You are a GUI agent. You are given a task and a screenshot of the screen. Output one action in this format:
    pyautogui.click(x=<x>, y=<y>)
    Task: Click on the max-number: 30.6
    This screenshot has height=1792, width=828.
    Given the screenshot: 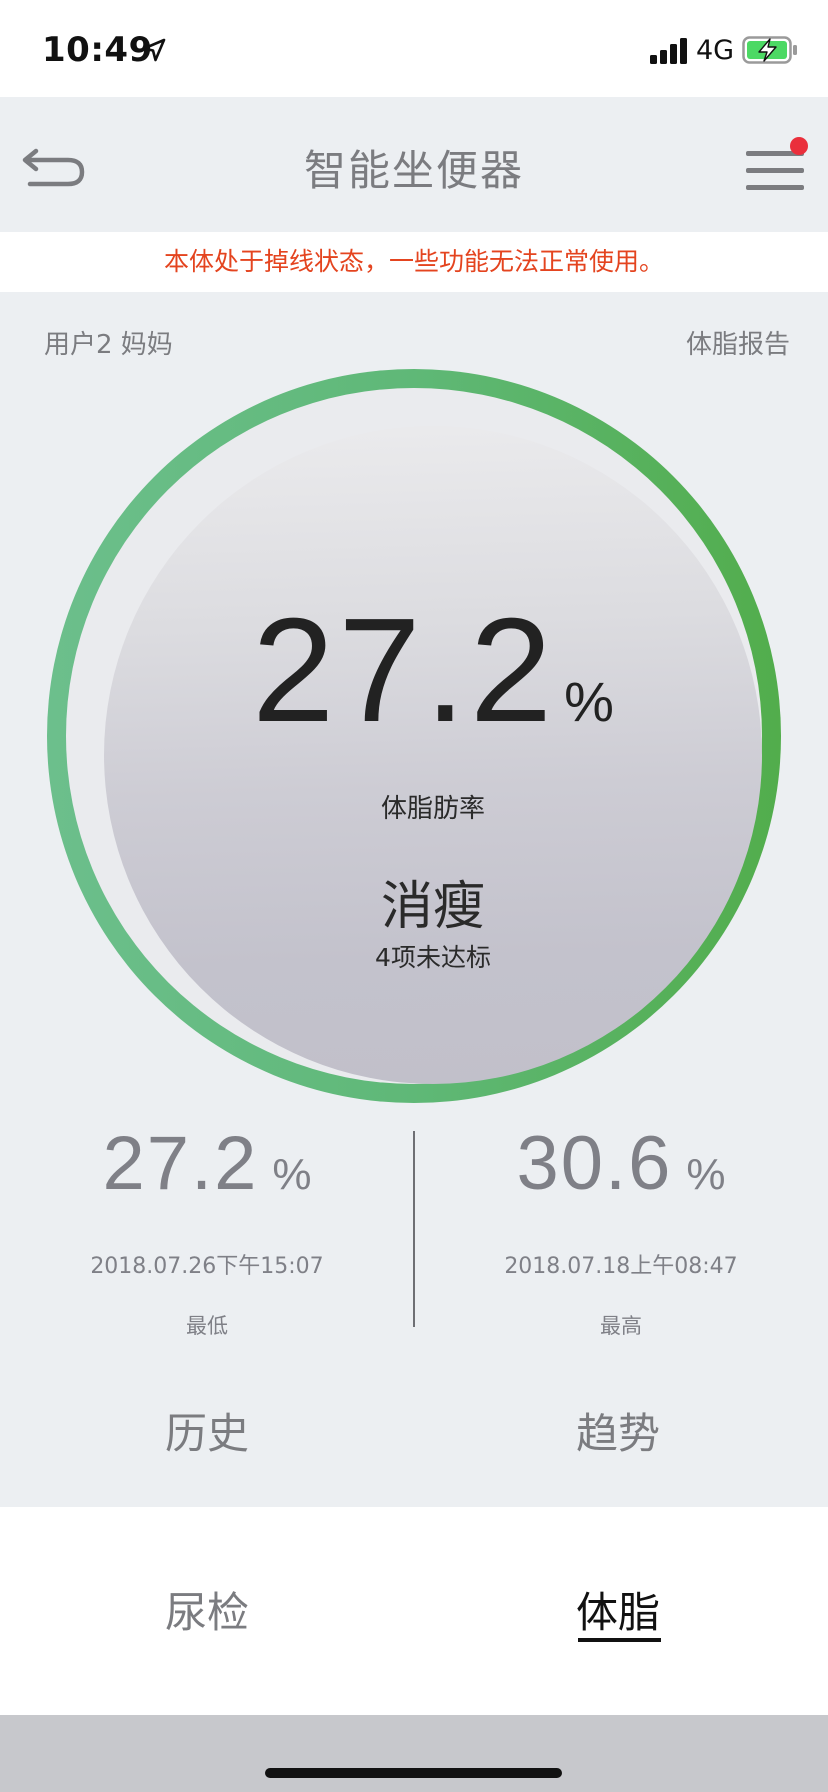 What is the action you would take?
    pyautogui.click(x=594, y=1163)
    